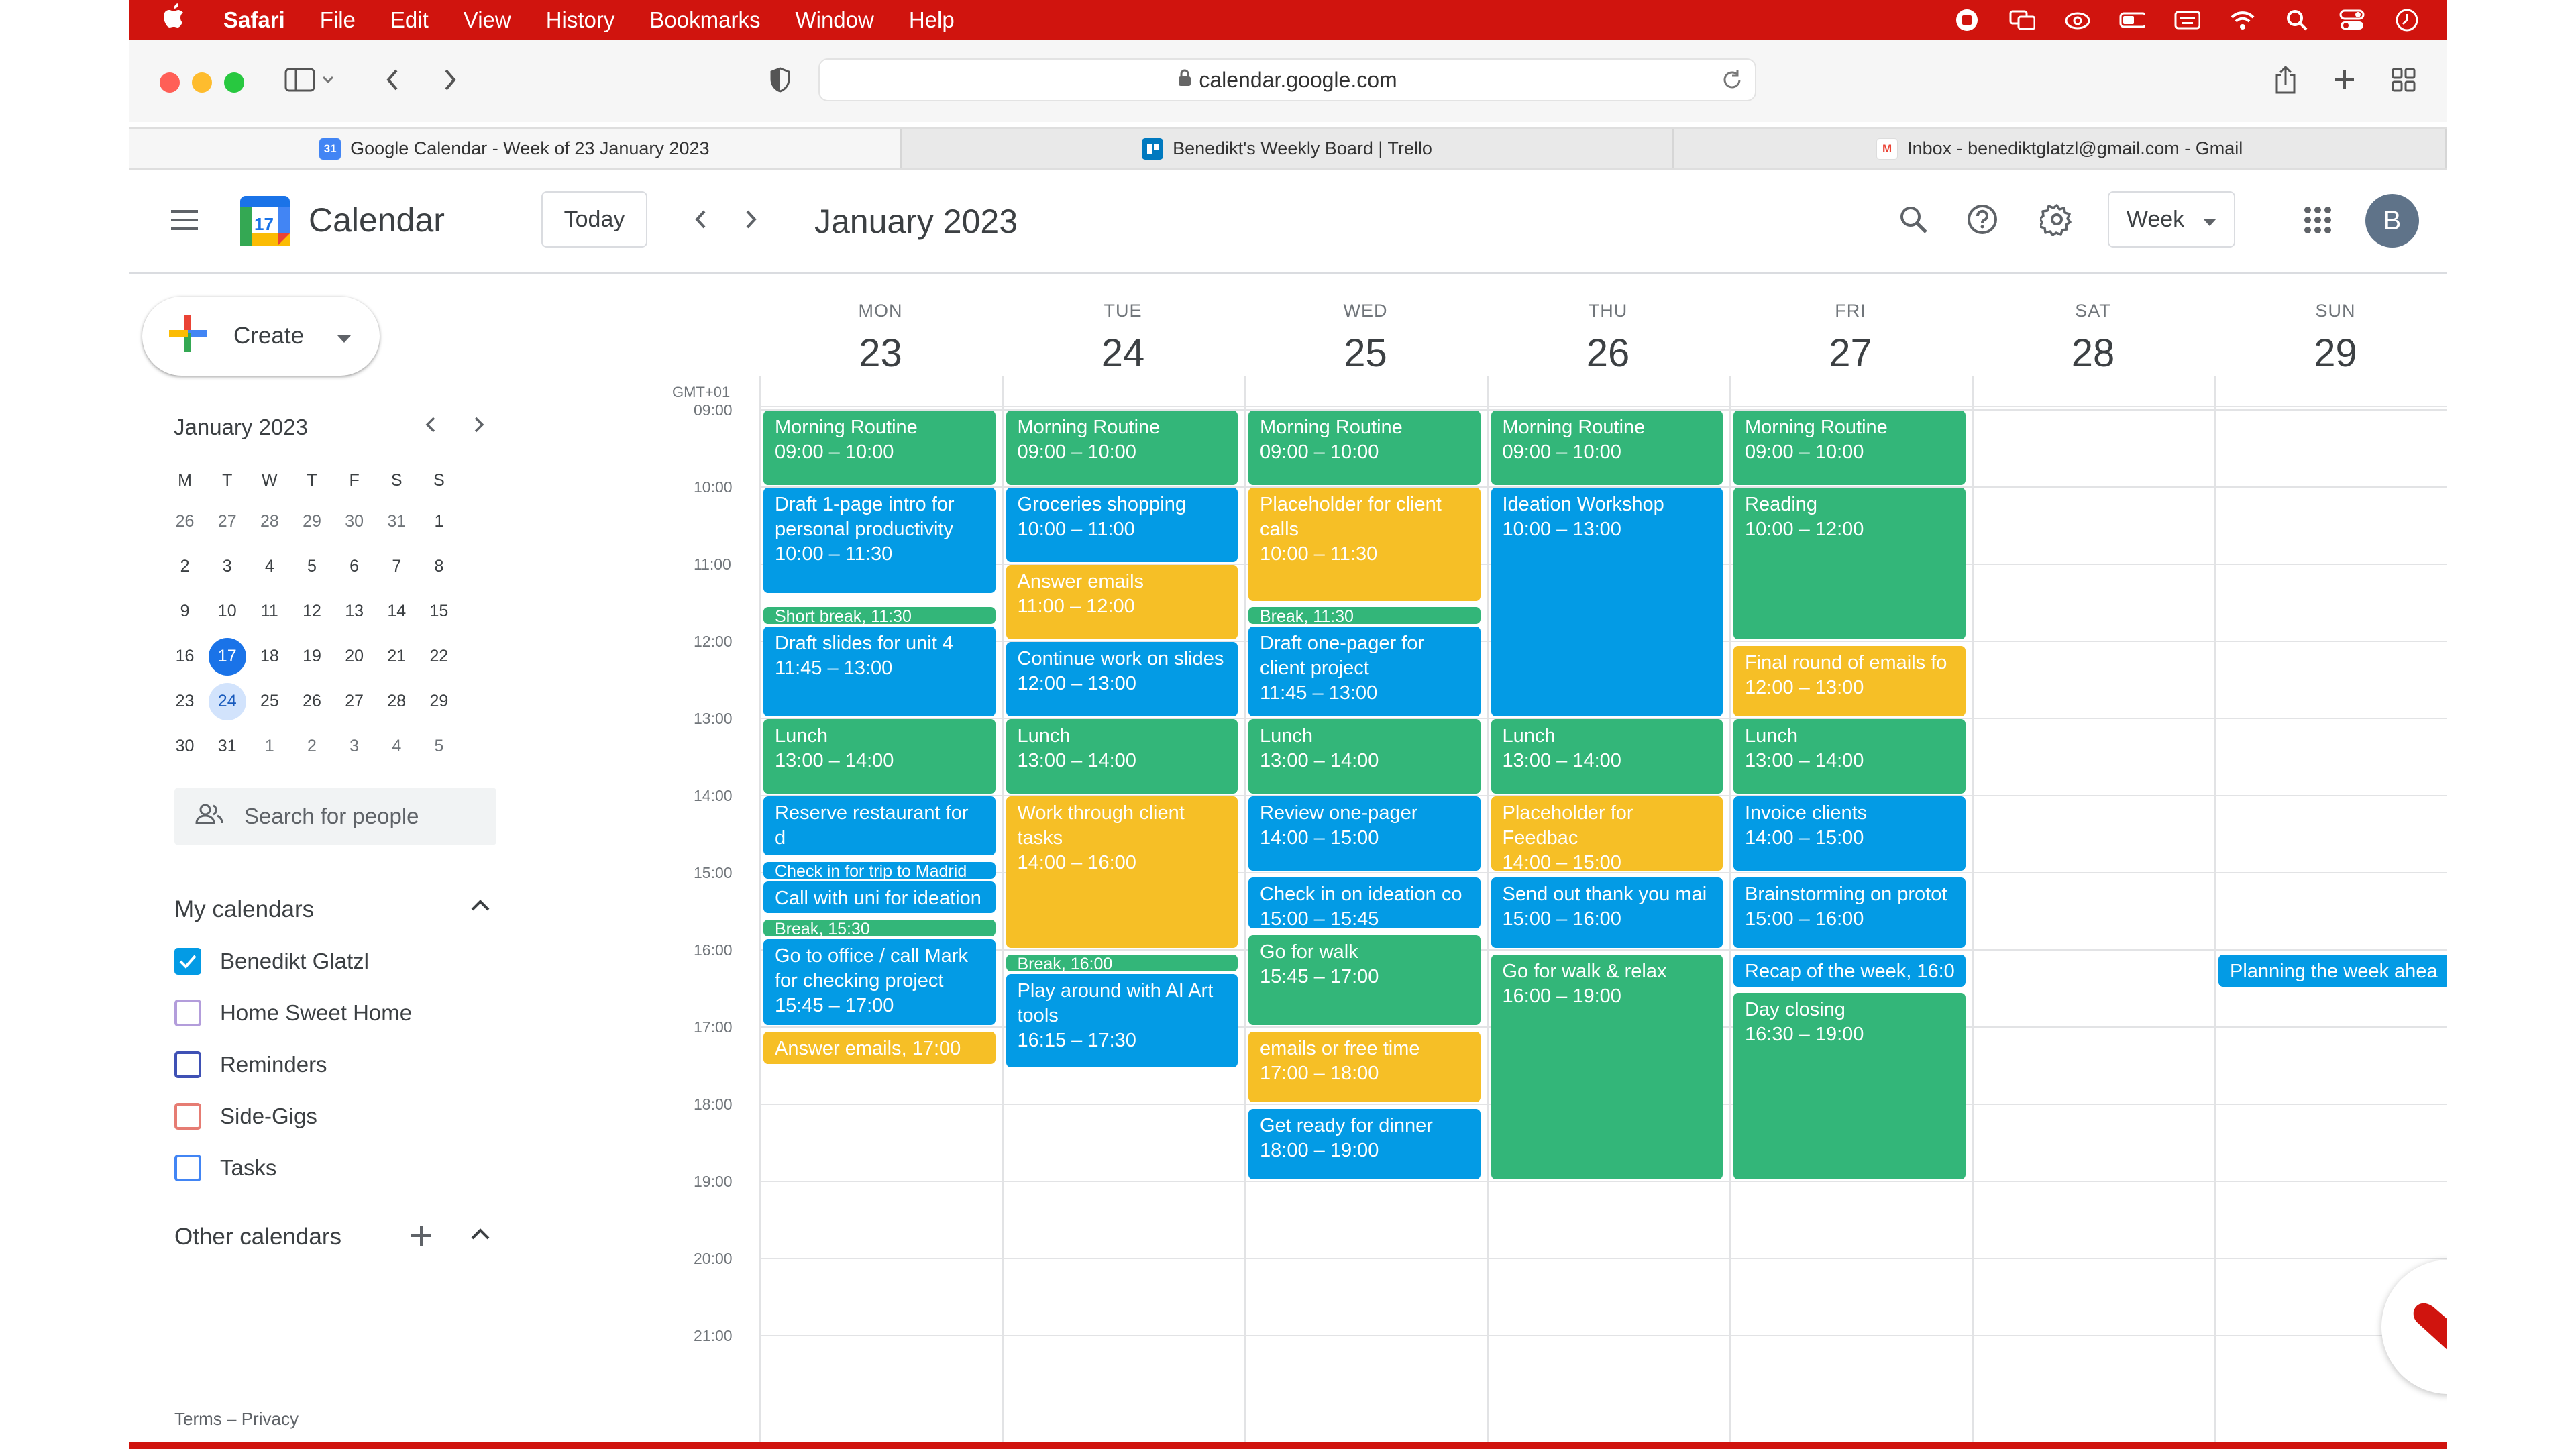 The width and height of the screenshot is (2576, 1449). I want to click on calendar-event: Call with uni for ideation, so click(879, 897).